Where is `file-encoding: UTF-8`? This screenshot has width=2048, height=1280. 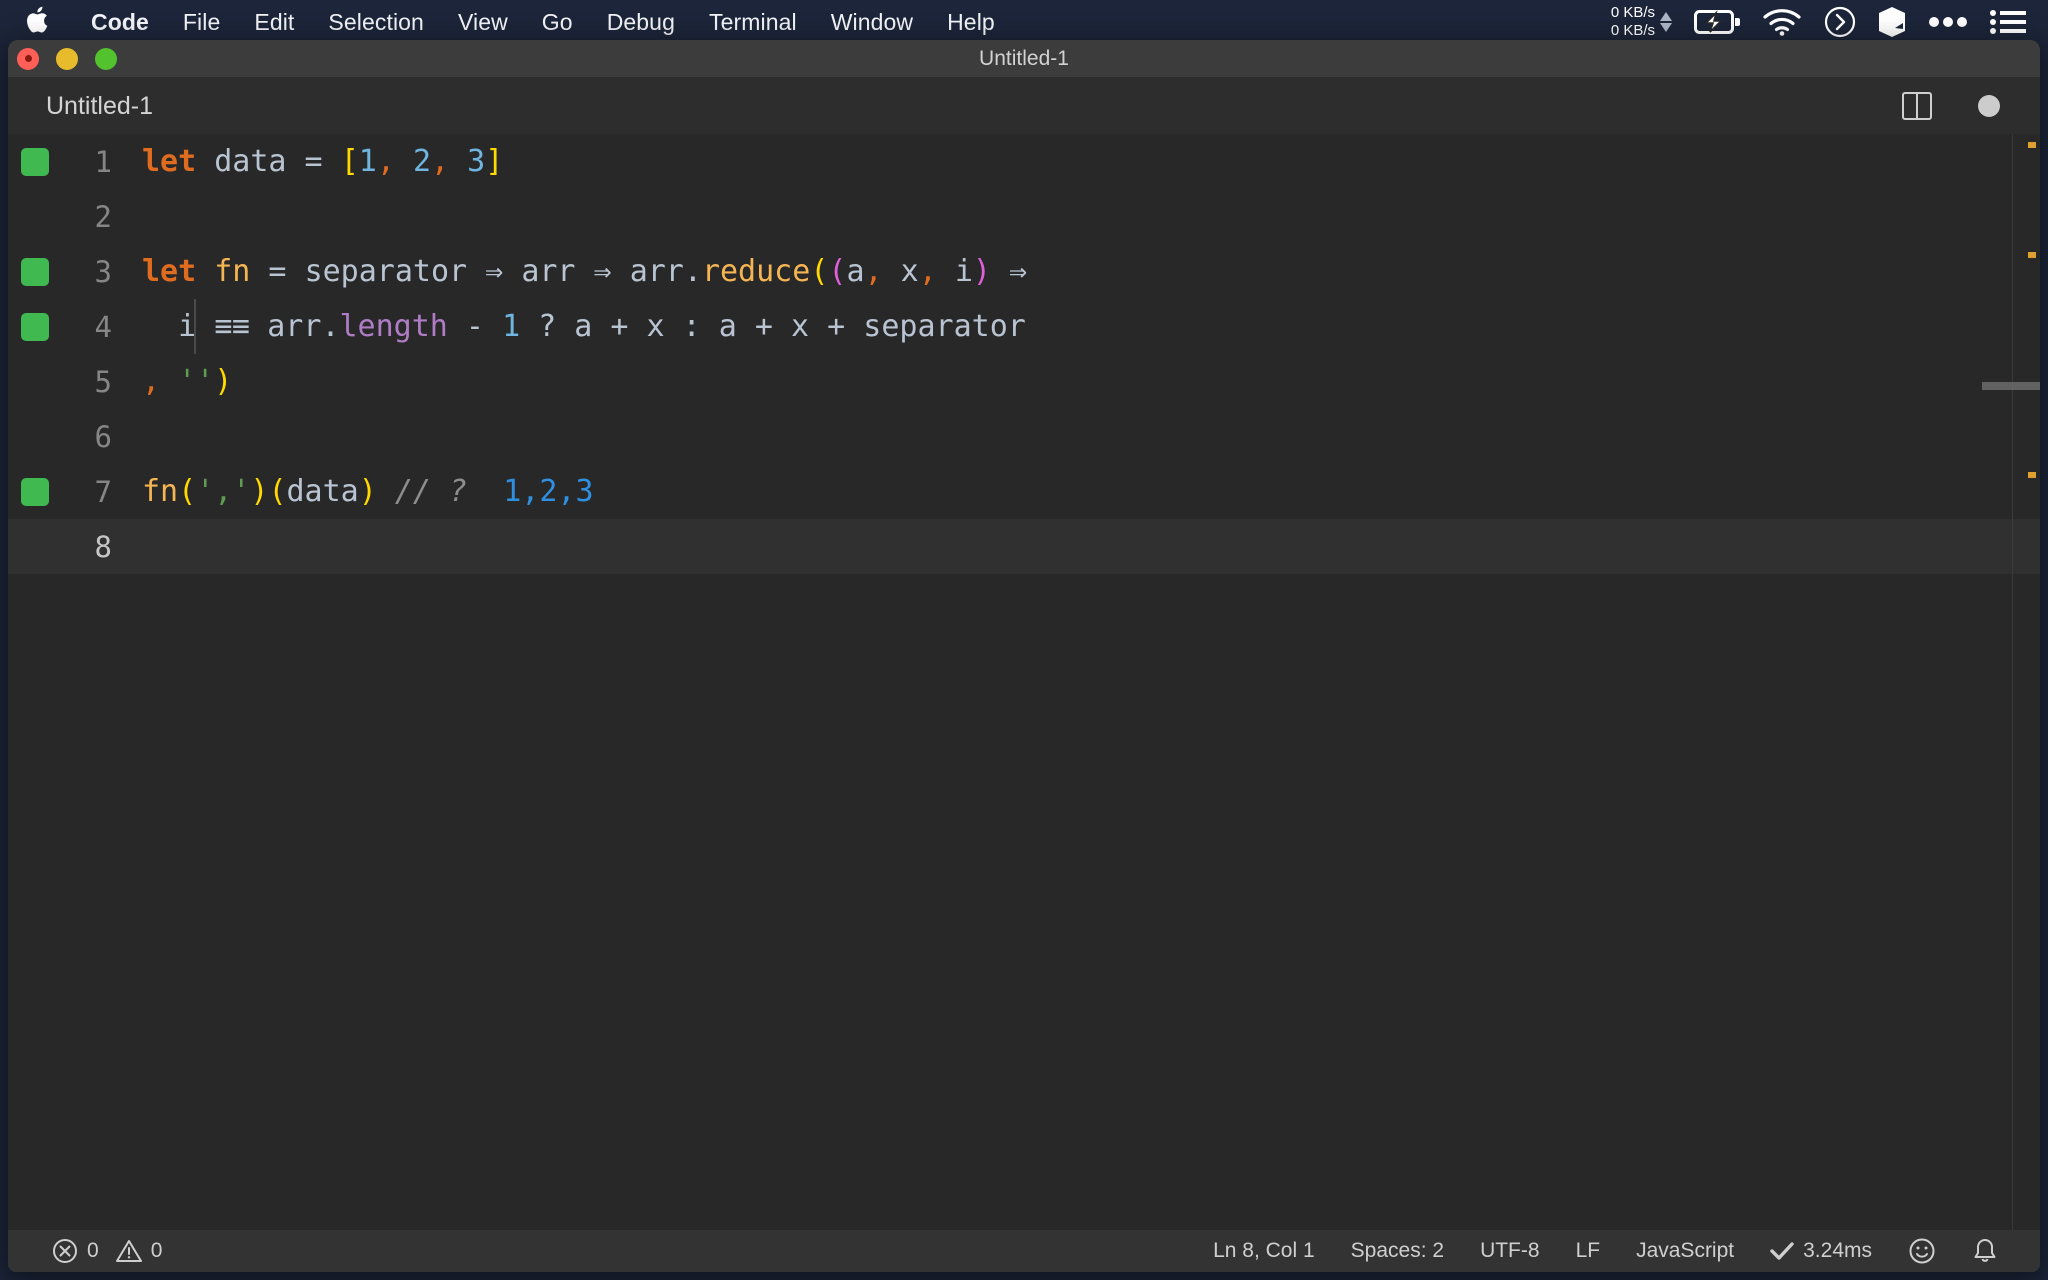
file-encoding: UTF-8 is located at coordinates (1510, 1251).